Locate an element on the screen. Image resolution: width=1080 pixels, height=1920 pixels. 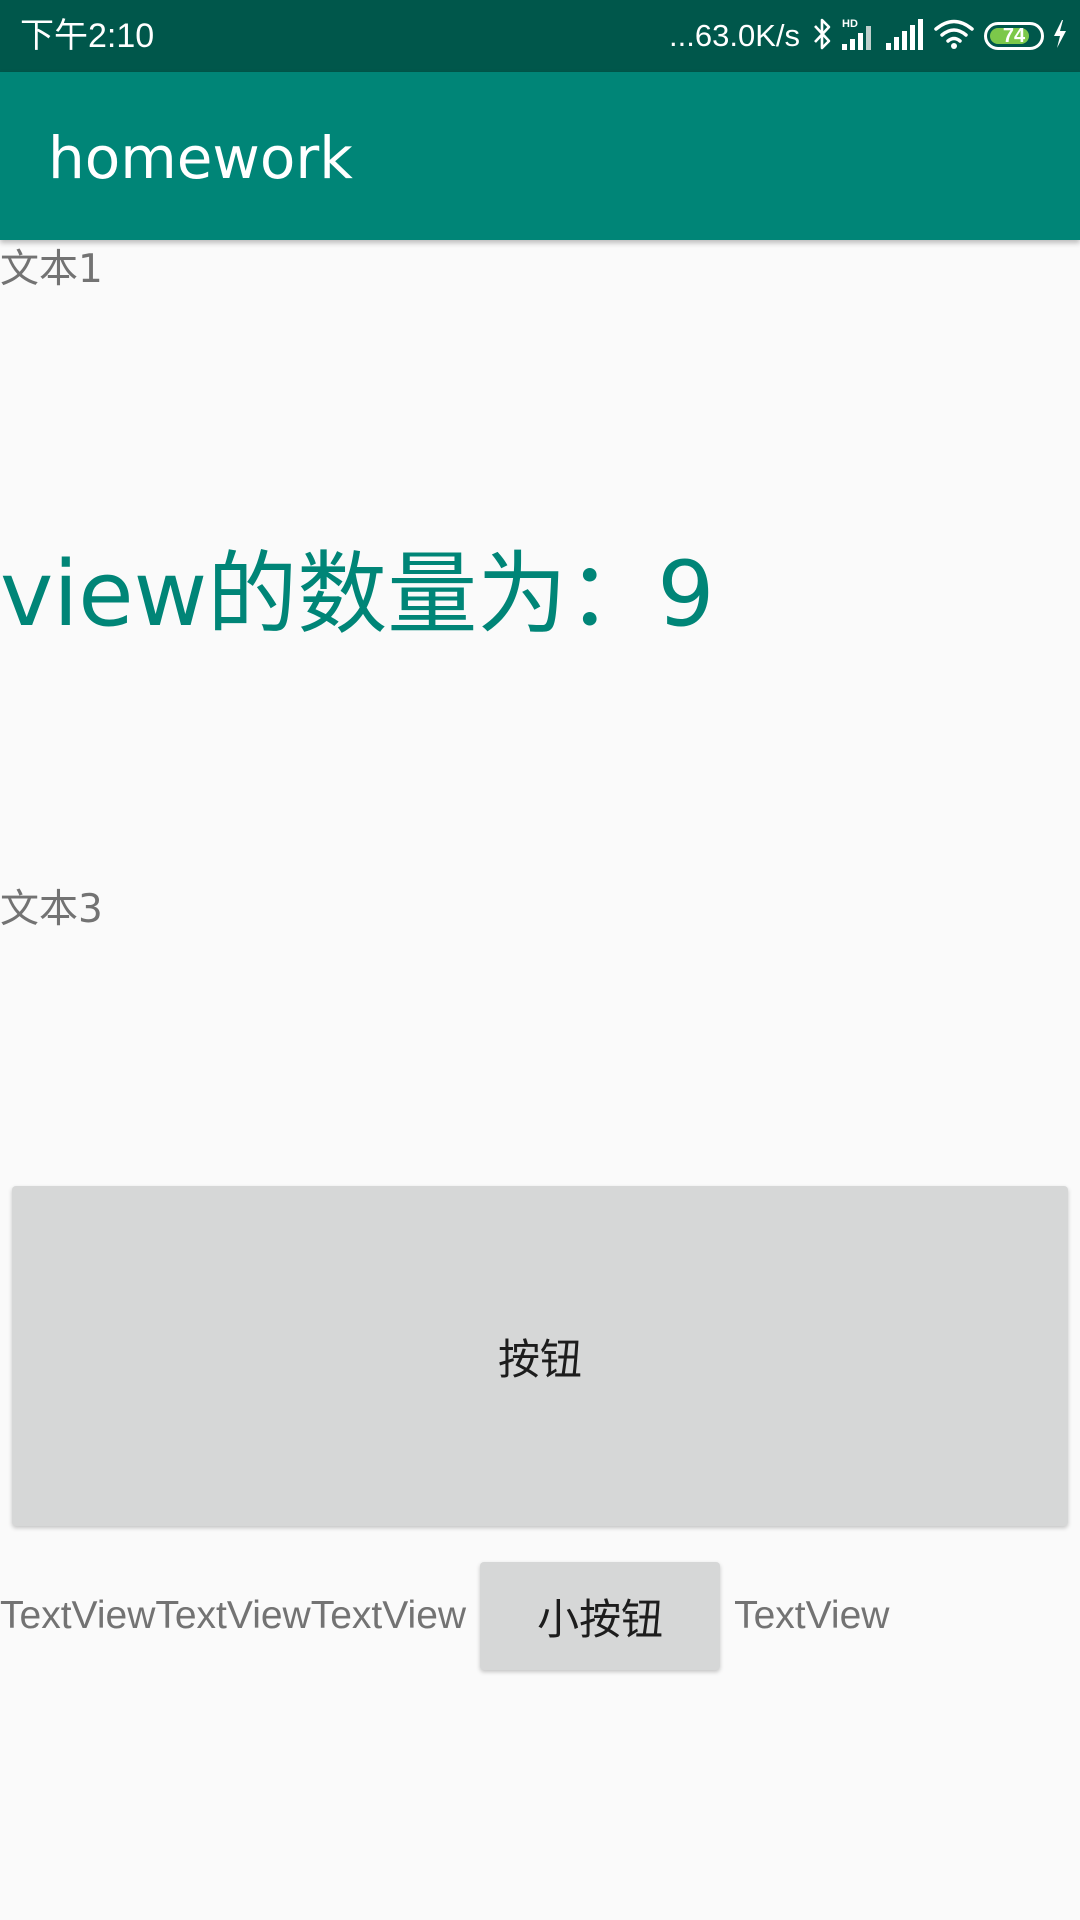
view-count-text: view的数量为：9 is located at coordinates (357, 594).